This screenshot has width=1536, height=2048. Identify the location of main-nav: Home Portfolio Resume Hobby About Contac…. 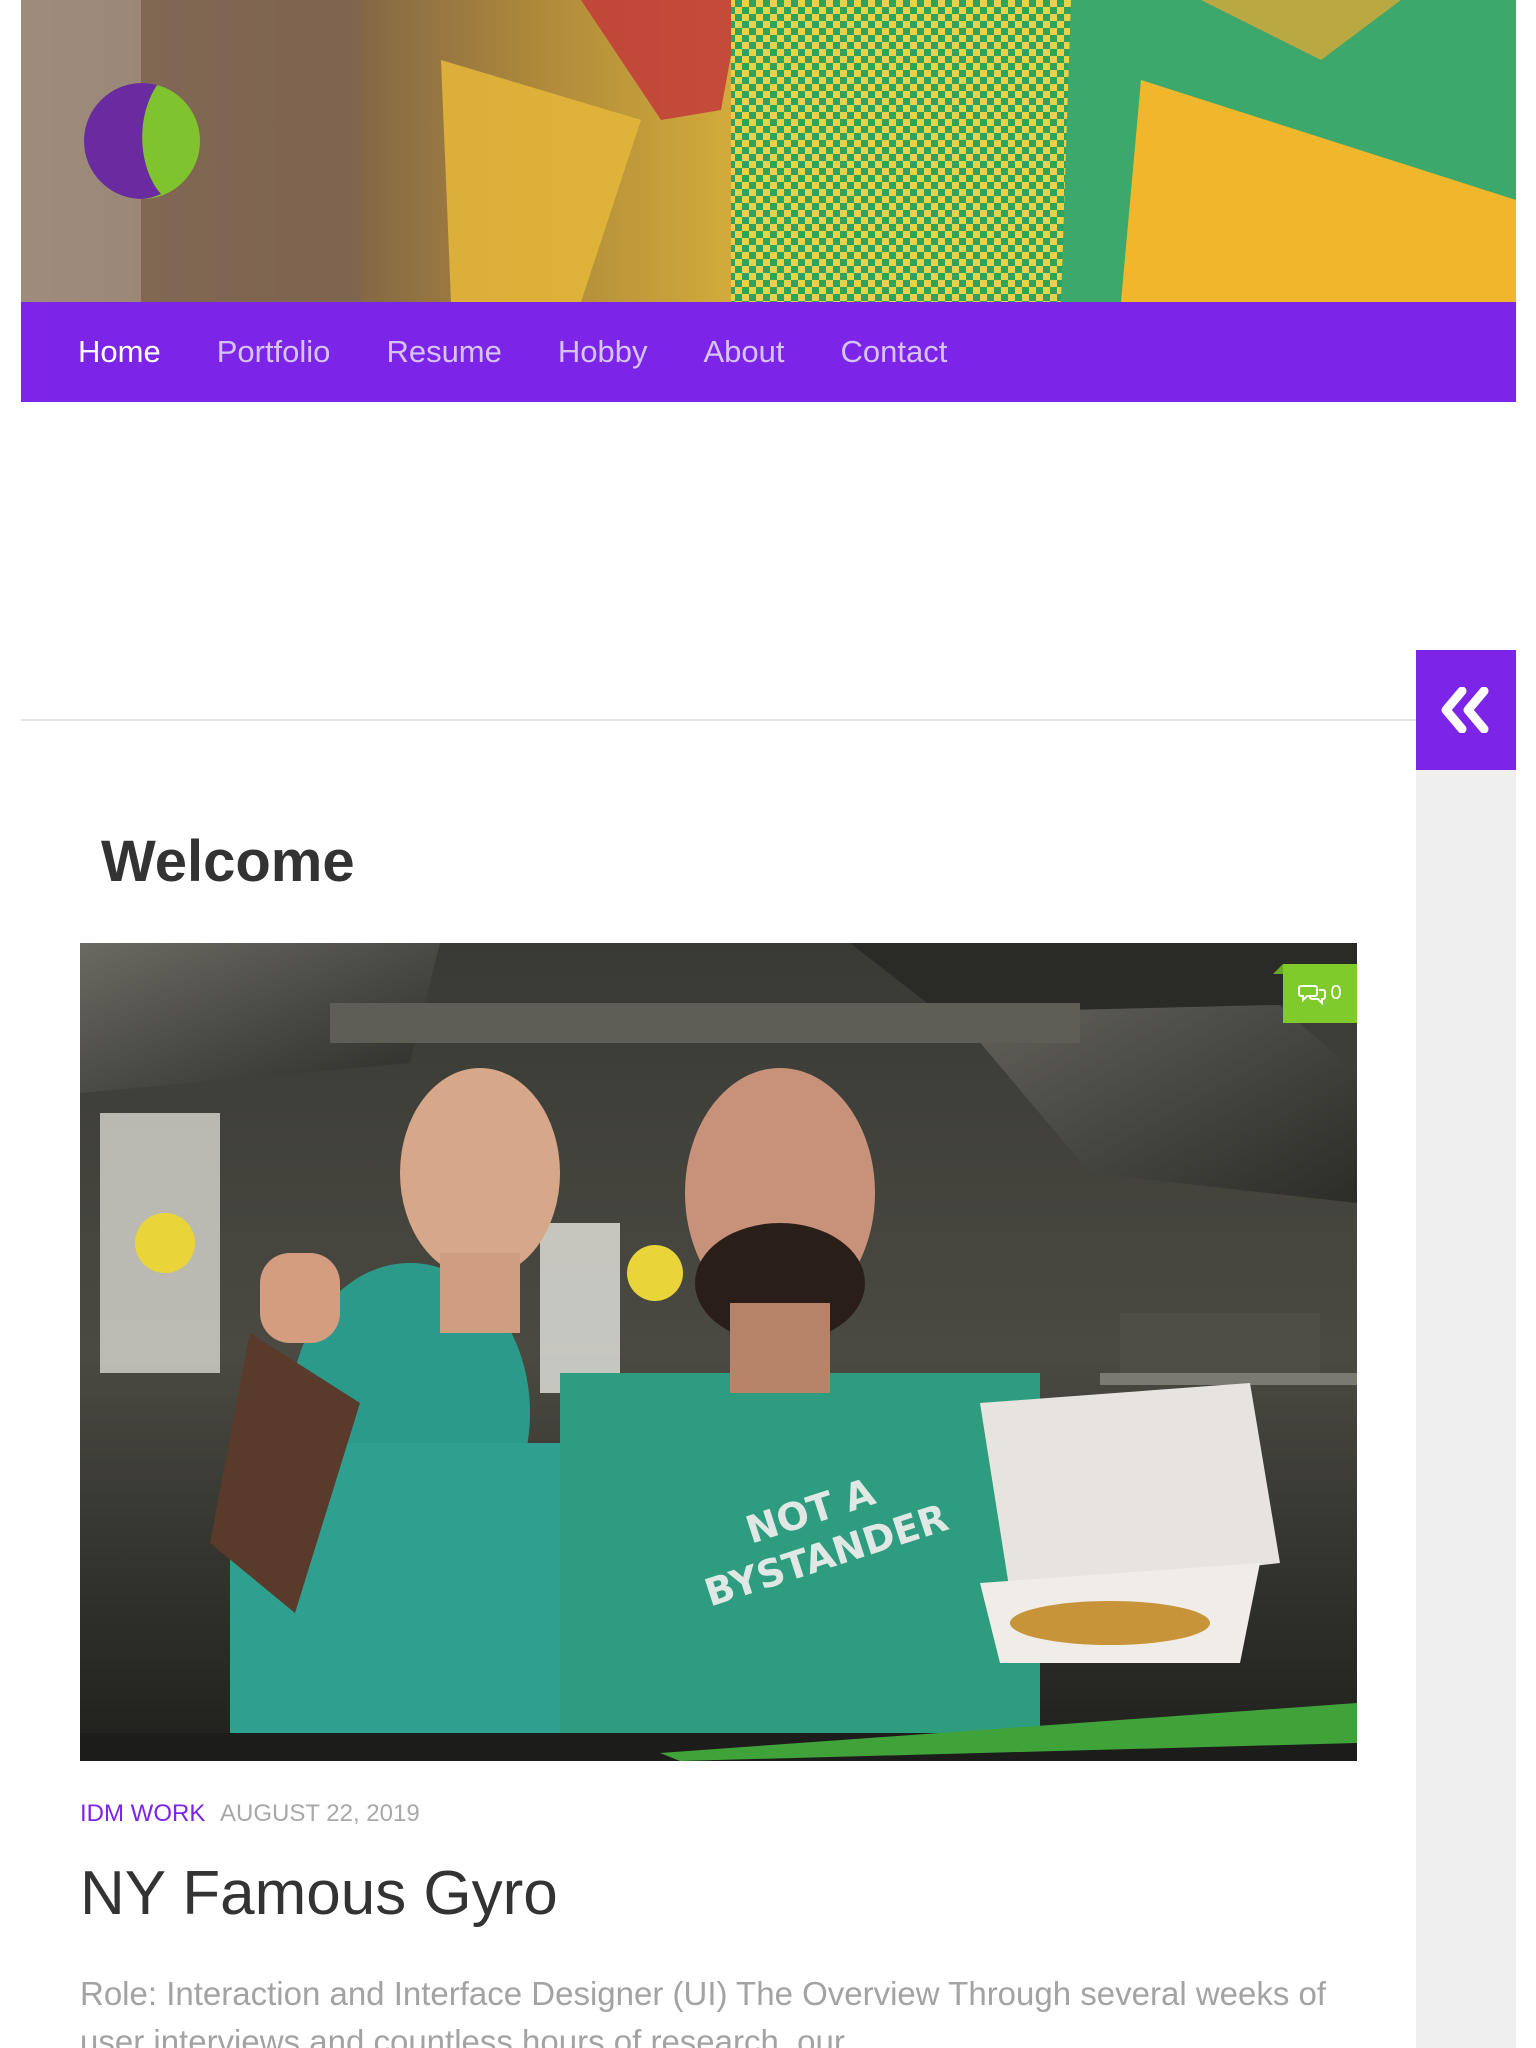
(768, 352).